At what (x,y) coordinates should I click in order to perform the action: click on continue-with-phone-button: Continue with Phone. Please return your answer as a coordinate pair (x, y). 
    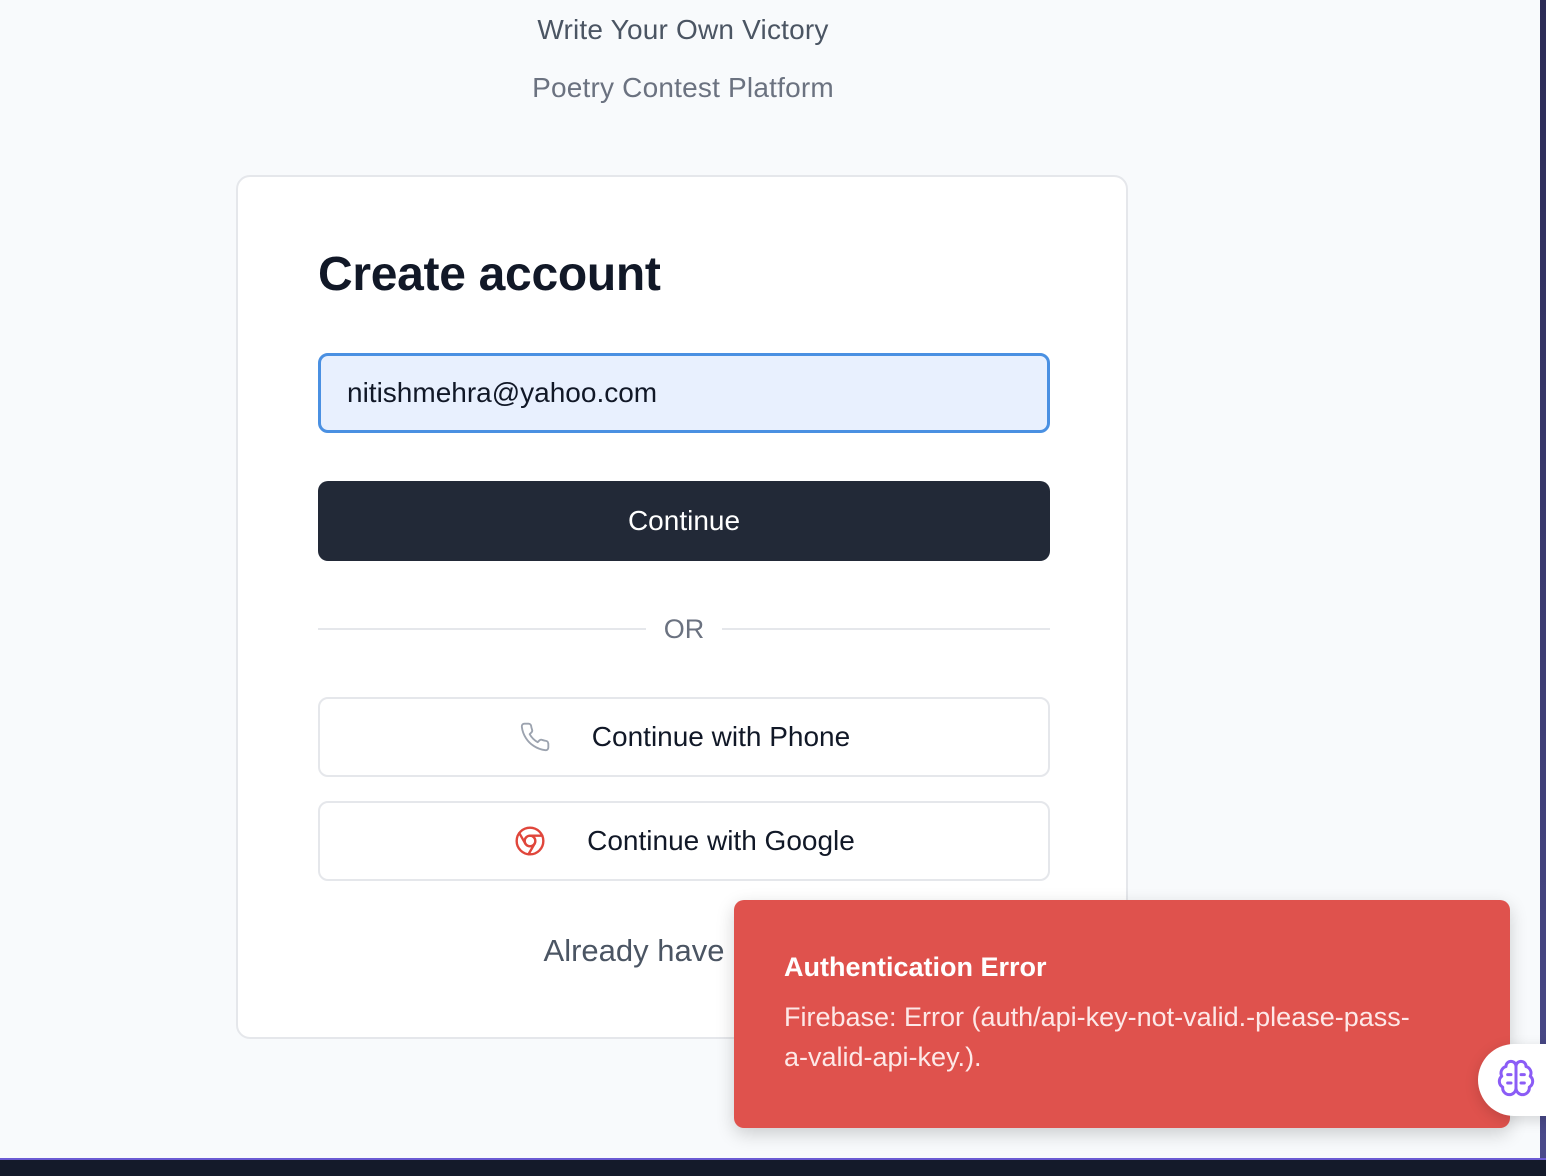
    Looking at the image, I should click on (684, 737).